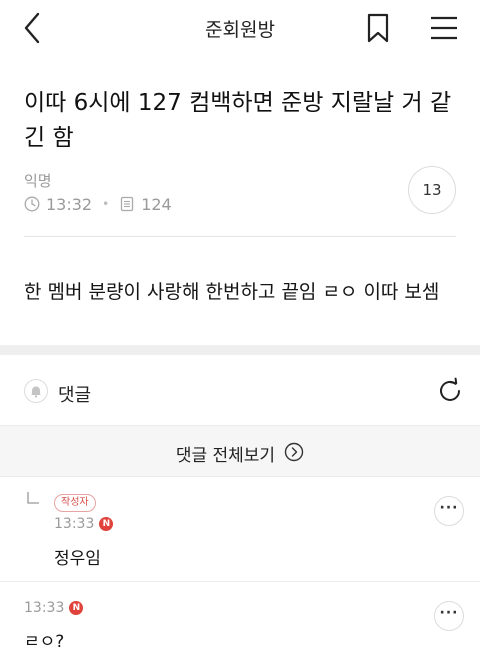  What do you see at coordinates (36, 391) in the screenshot?
I see `notification-bell-icon` at bounding box center [36, 391].